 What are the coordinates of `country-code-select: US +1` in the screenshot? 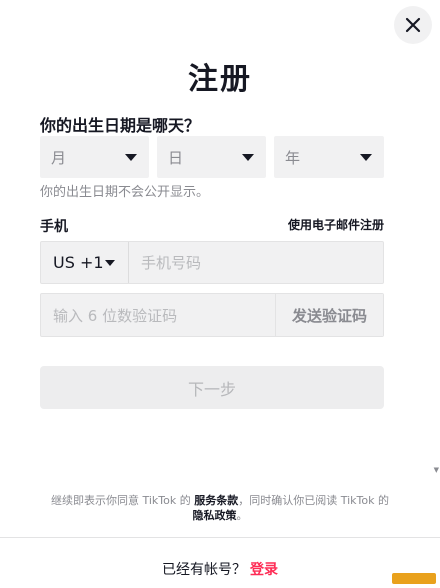 It's located at (85, 262).